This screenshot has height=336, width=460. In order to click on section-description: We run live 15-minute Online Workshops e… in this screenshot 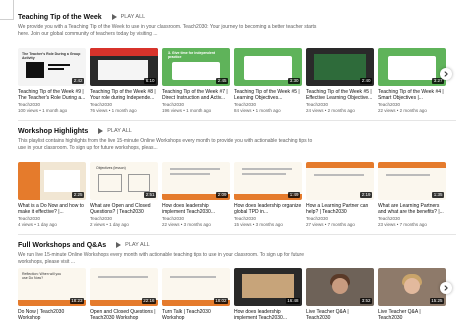, I will do `click(161, 258)`.